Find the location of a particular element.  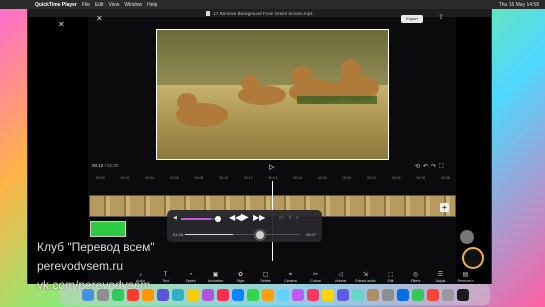

quicktime-controller: ◀ ◀◀ ▶ ▶▶ ▭⇧» 01:26 03:27 is located at coordinates (244, 226).